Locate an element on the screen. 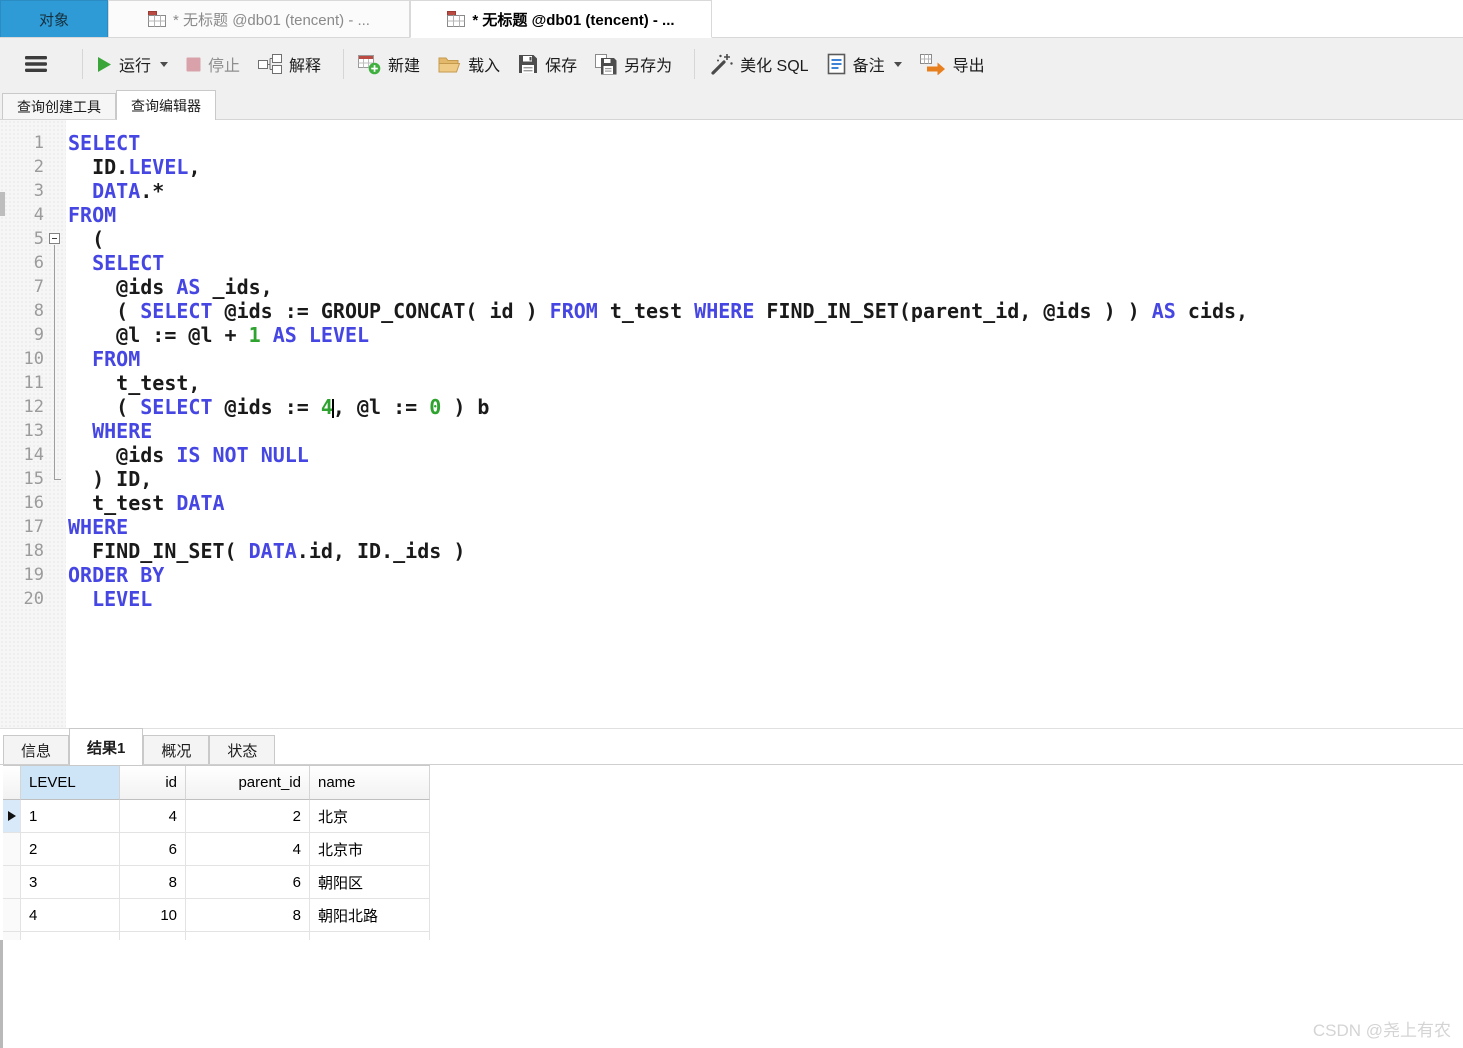 The width and height of the screenshot is (1463, 1048). folder-open-icon is located at coordinates (449, 65).